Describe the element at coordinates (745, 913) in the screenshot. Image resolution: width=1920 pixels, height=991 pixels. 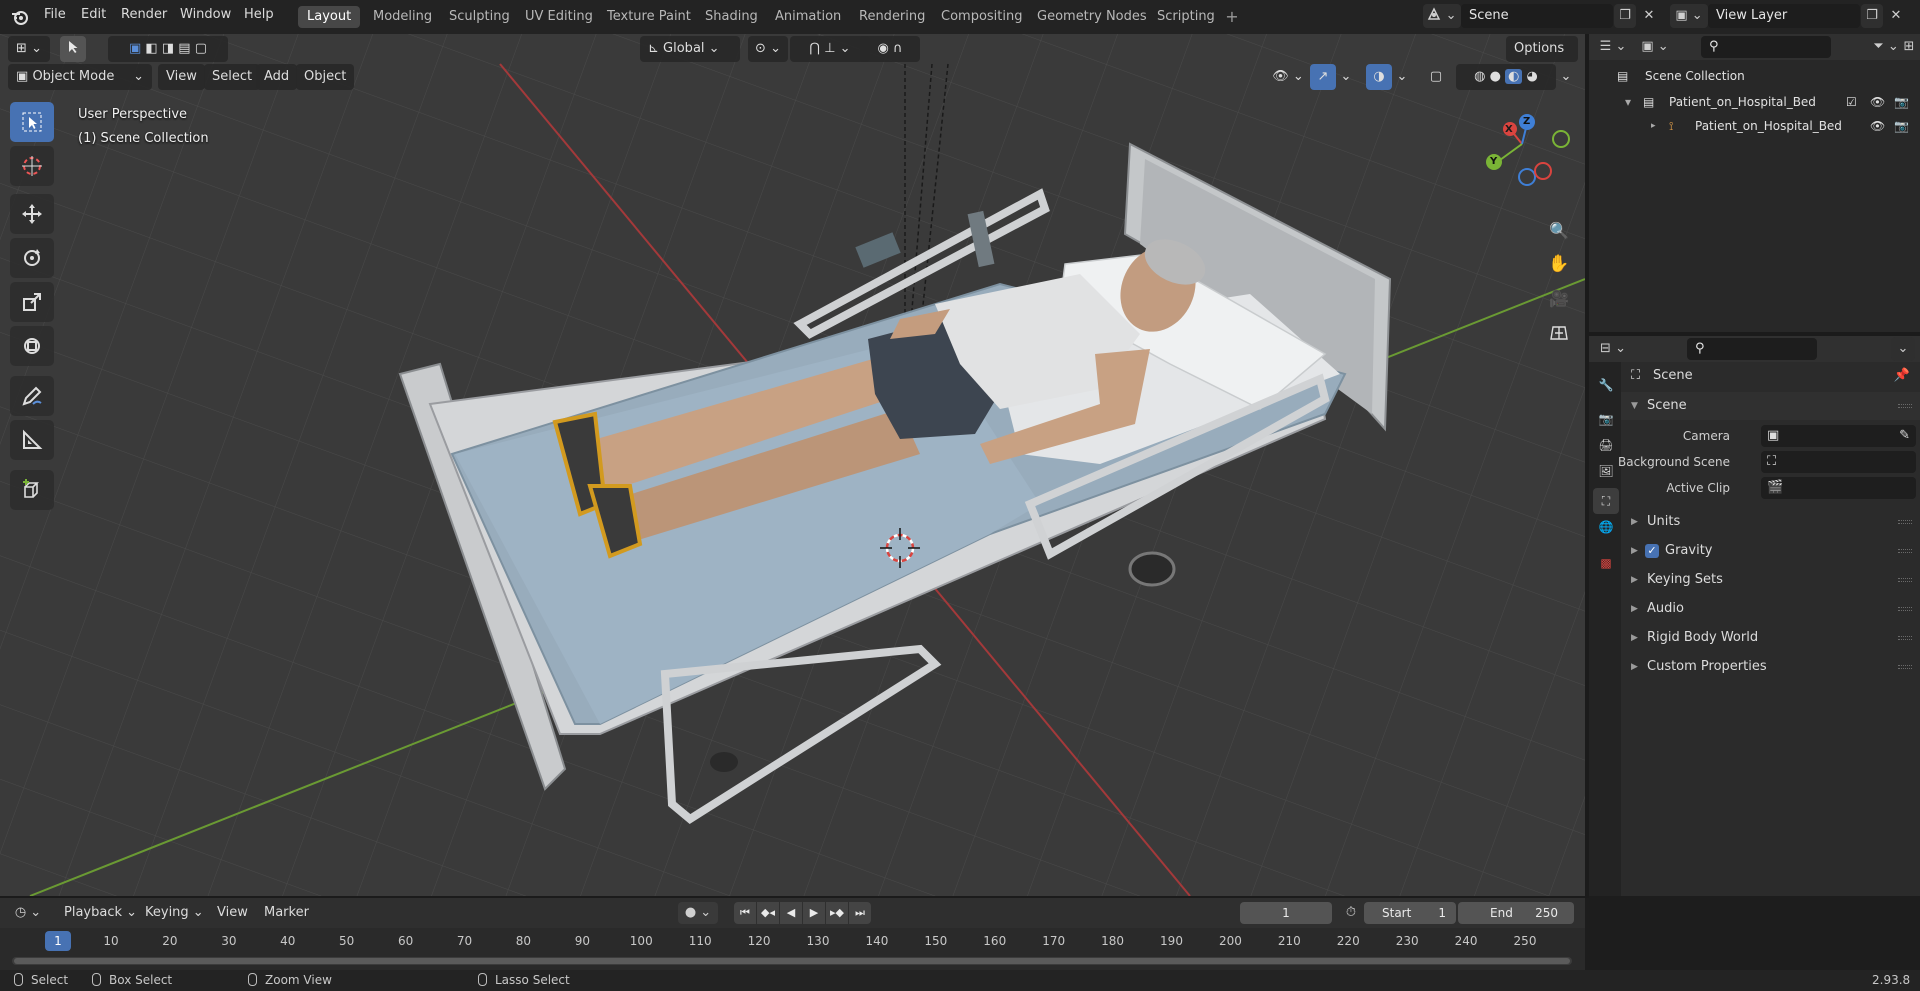
I see `jump-to-start-button: ⏮` at that location.